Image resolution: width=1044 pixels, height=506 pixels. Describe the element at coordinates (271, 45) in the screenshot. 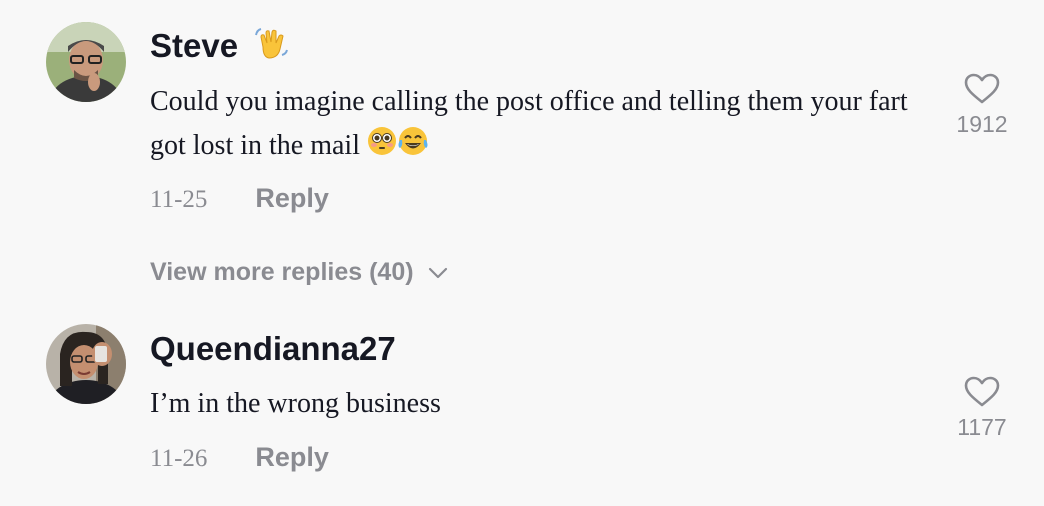

I see `waving-hand-emoji` at that location.